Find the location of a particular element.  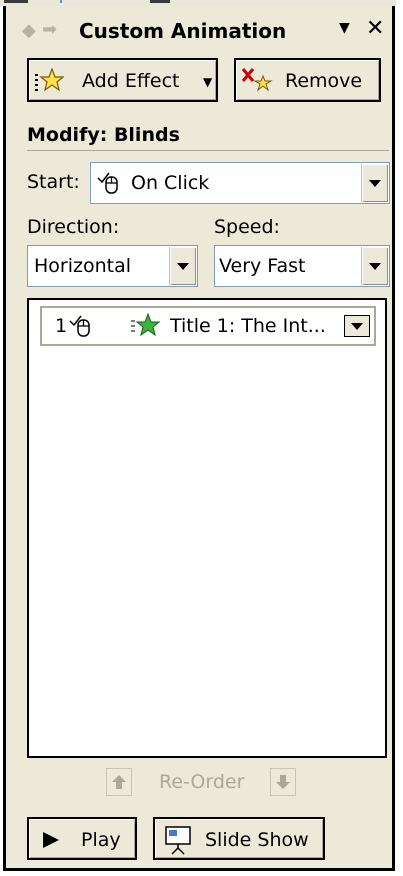

modify-heading: Modify: Blinds is located at coordinates (103, 135).